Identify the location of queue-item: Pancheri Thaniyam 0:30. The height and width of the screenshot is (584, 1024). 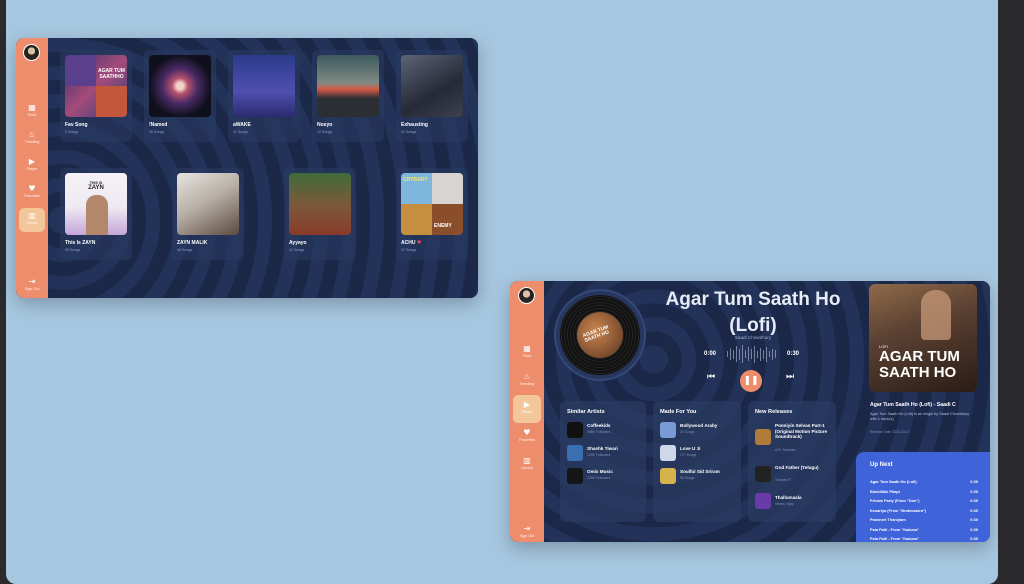
(924, 521).